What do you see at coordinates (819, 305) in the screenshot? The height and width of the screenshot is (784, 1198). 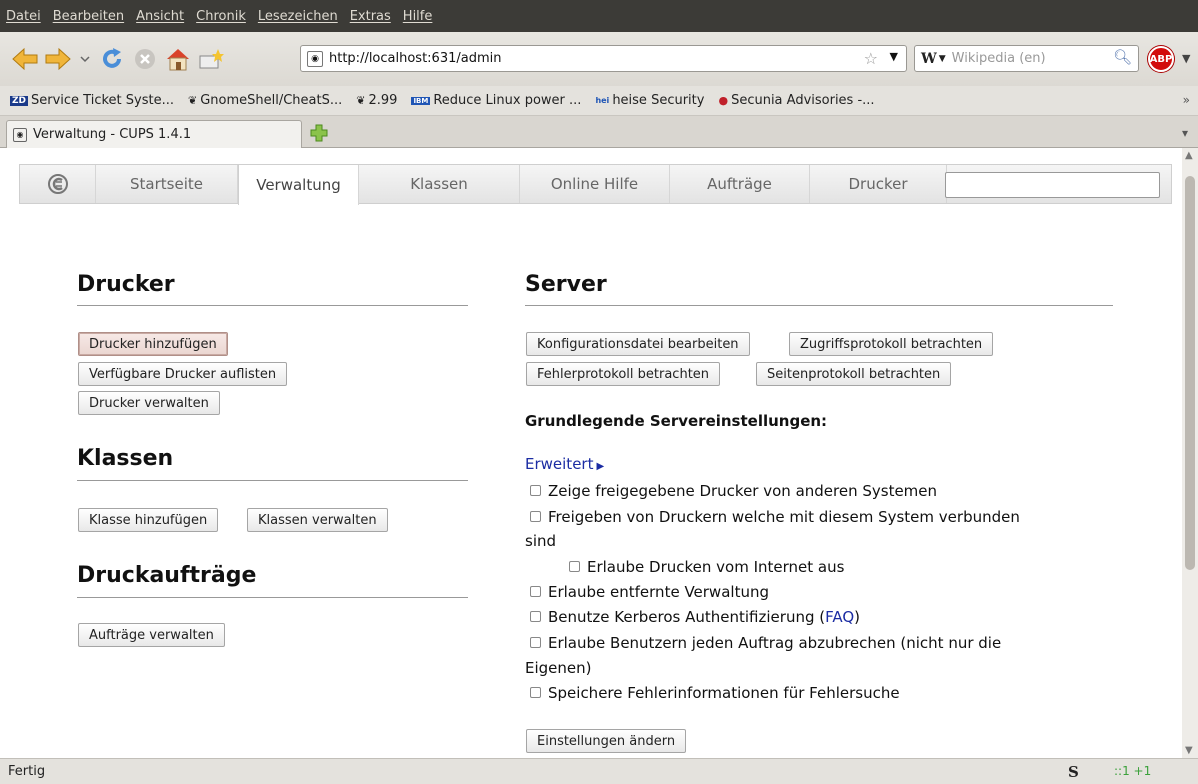 I see `server-divider` at bounding box center [819, 305].